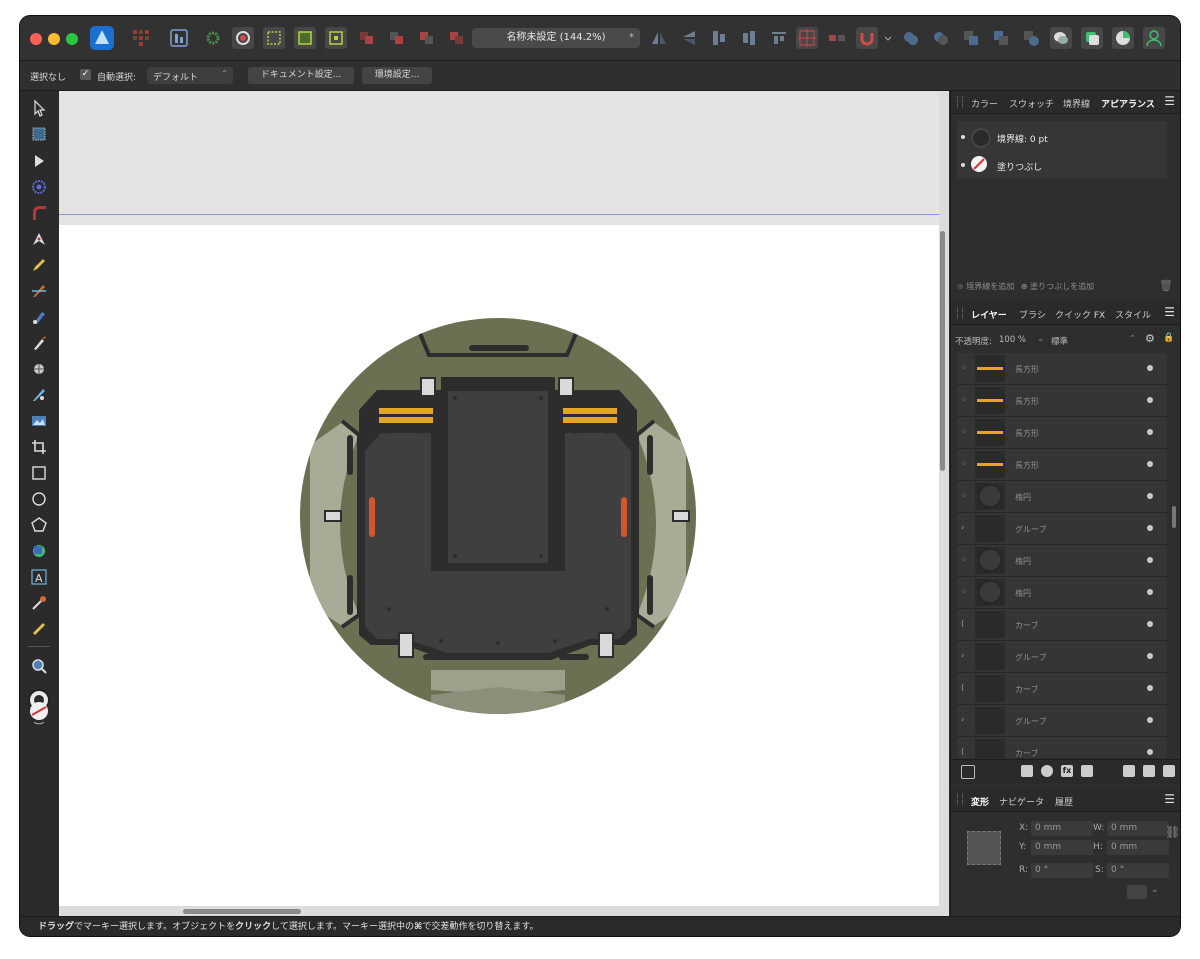 The width and height of the screenshot is (1200, 959). Describe the element at coordinates (305, 38) in the screenshot. I see `select-bounds-icon` at that location.